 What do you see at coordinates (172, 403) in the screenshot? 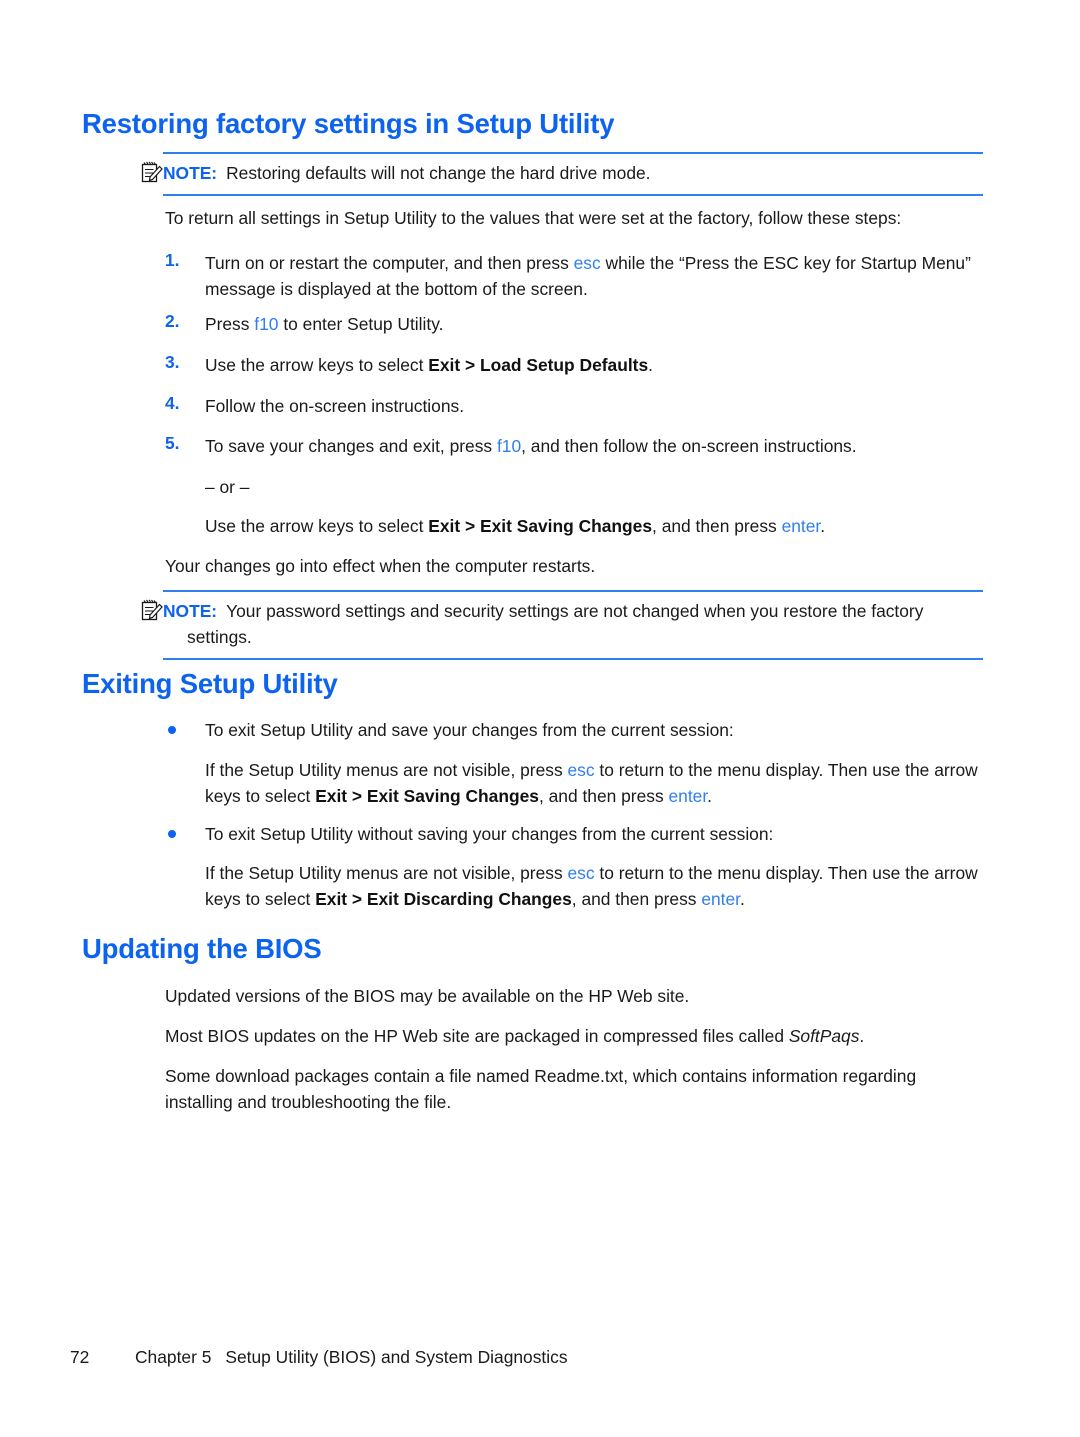
I see `step-number: 4.` at bounding box center [172, 403].